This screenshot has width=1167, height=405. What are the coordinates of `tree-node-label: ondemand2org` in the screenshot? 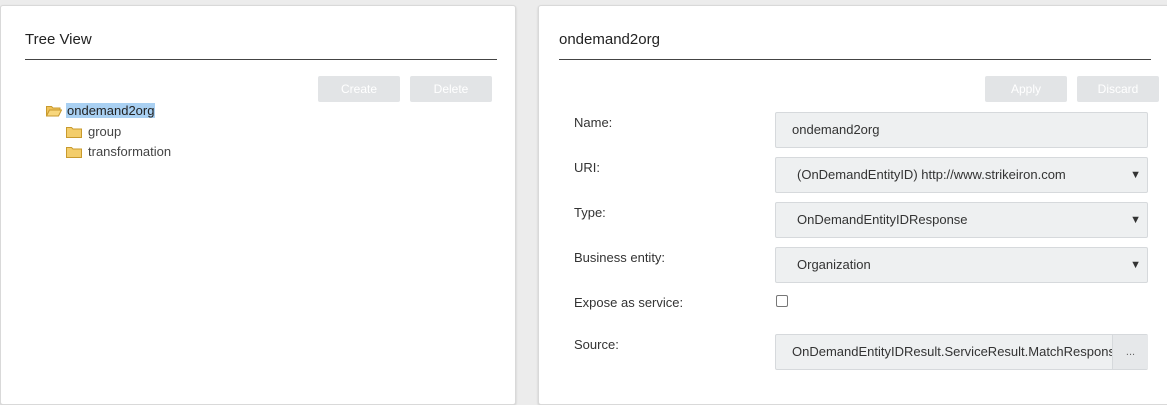 It's located at (111, 110).